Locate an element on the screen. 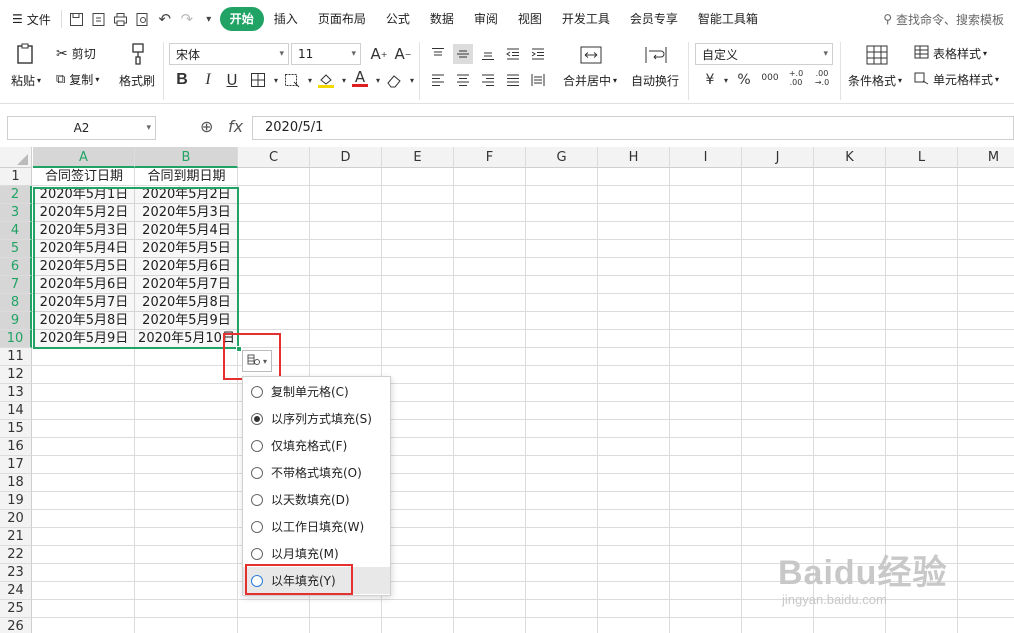  option-fill-days: 以天数填充(D) is located at coordinates (316, 499).